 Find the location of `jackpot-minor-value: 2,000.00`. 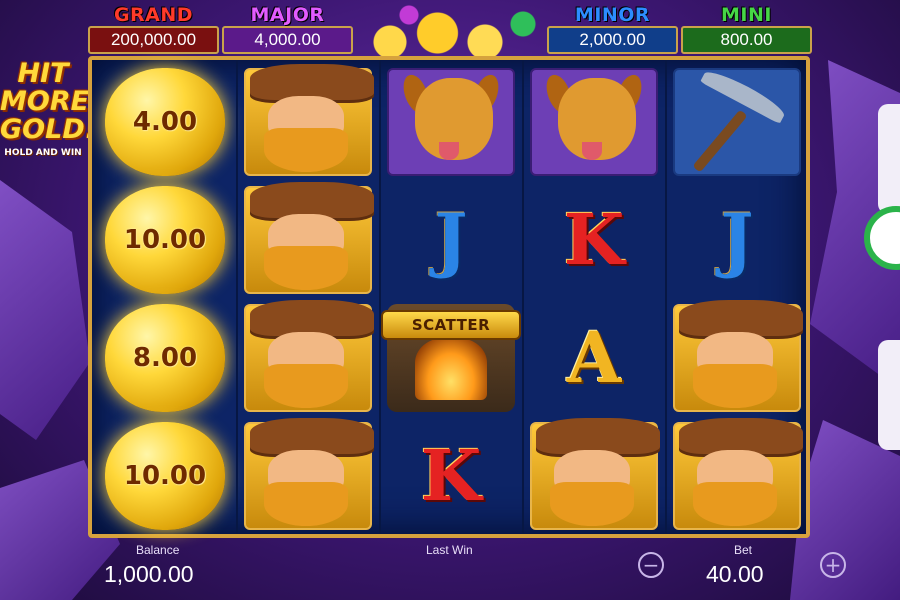

jackpot-minor-value: 2,000.00 is located at coordinates (612, 40).